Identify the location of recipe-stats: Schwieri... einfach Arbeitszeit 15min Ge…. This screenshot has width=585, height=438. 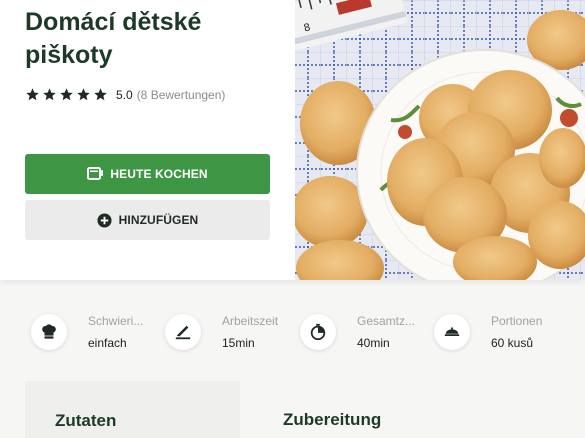
(292, 336).